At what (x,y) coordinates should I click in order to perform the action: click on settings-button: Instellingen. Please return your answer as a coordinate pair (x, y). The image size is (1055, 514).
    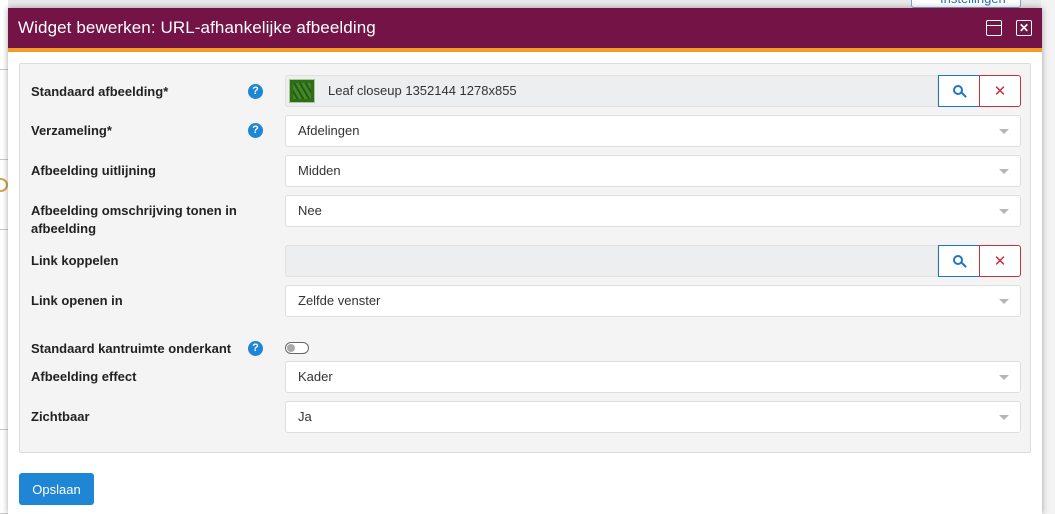
    Looking at the image, I should click on (966, 4).